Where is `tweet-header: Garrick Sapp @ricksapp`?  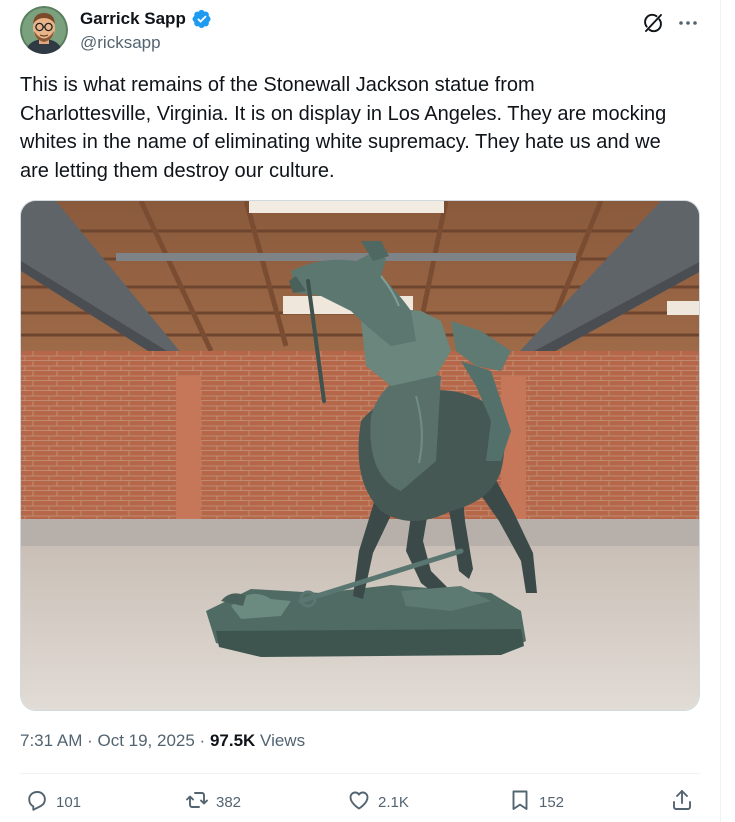 tweet-header: Garrick Sapp @ricksapp is located at coordinates (360, 33).